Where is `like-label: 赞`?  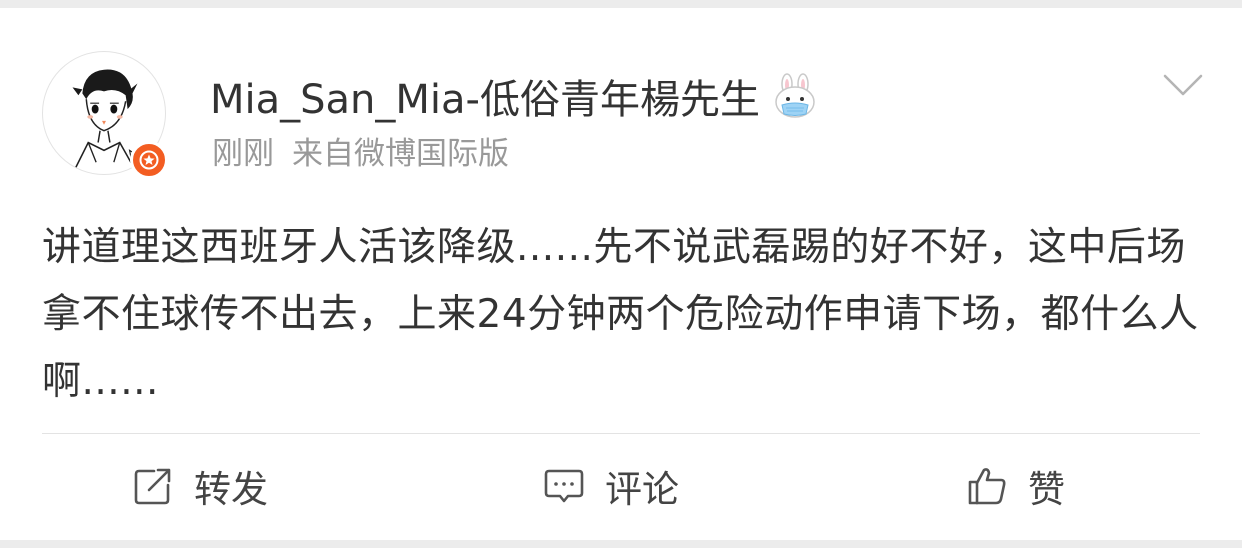 like-label: 赞 is located at coordinates (1046, 489).